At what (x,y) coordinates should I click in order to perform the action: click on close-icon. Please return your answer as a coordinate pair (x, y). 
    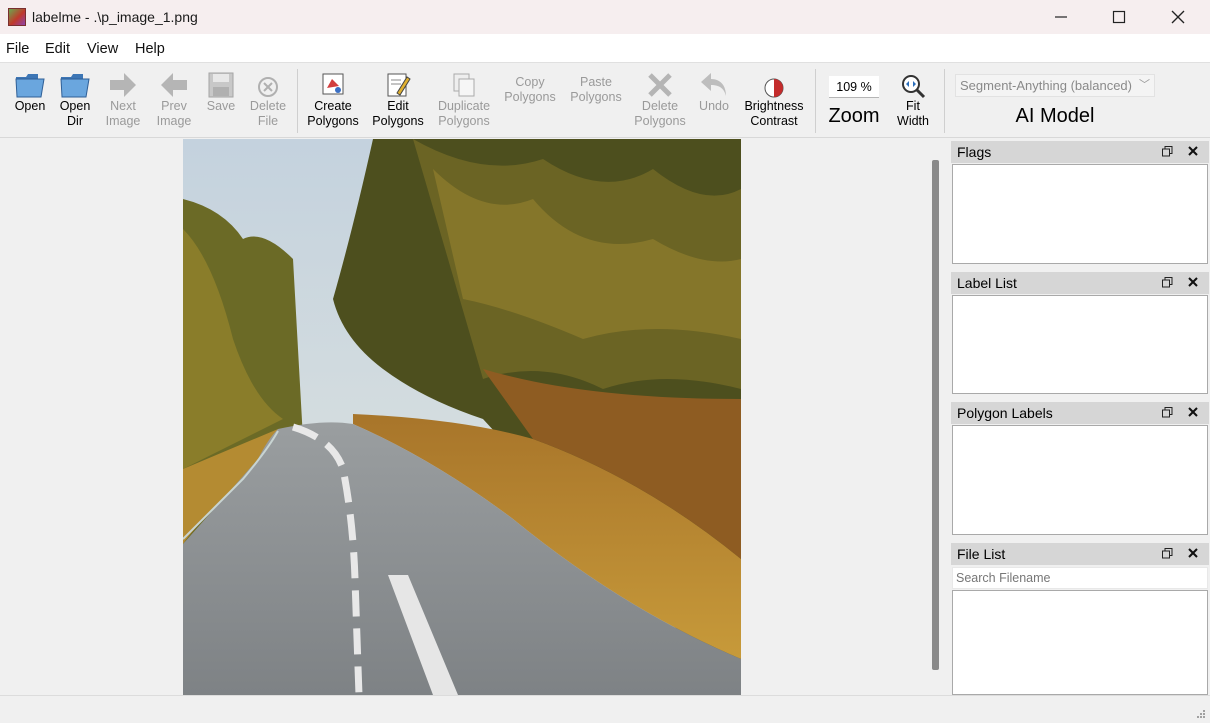
    Looking at the image, I should click on (1178, 17).